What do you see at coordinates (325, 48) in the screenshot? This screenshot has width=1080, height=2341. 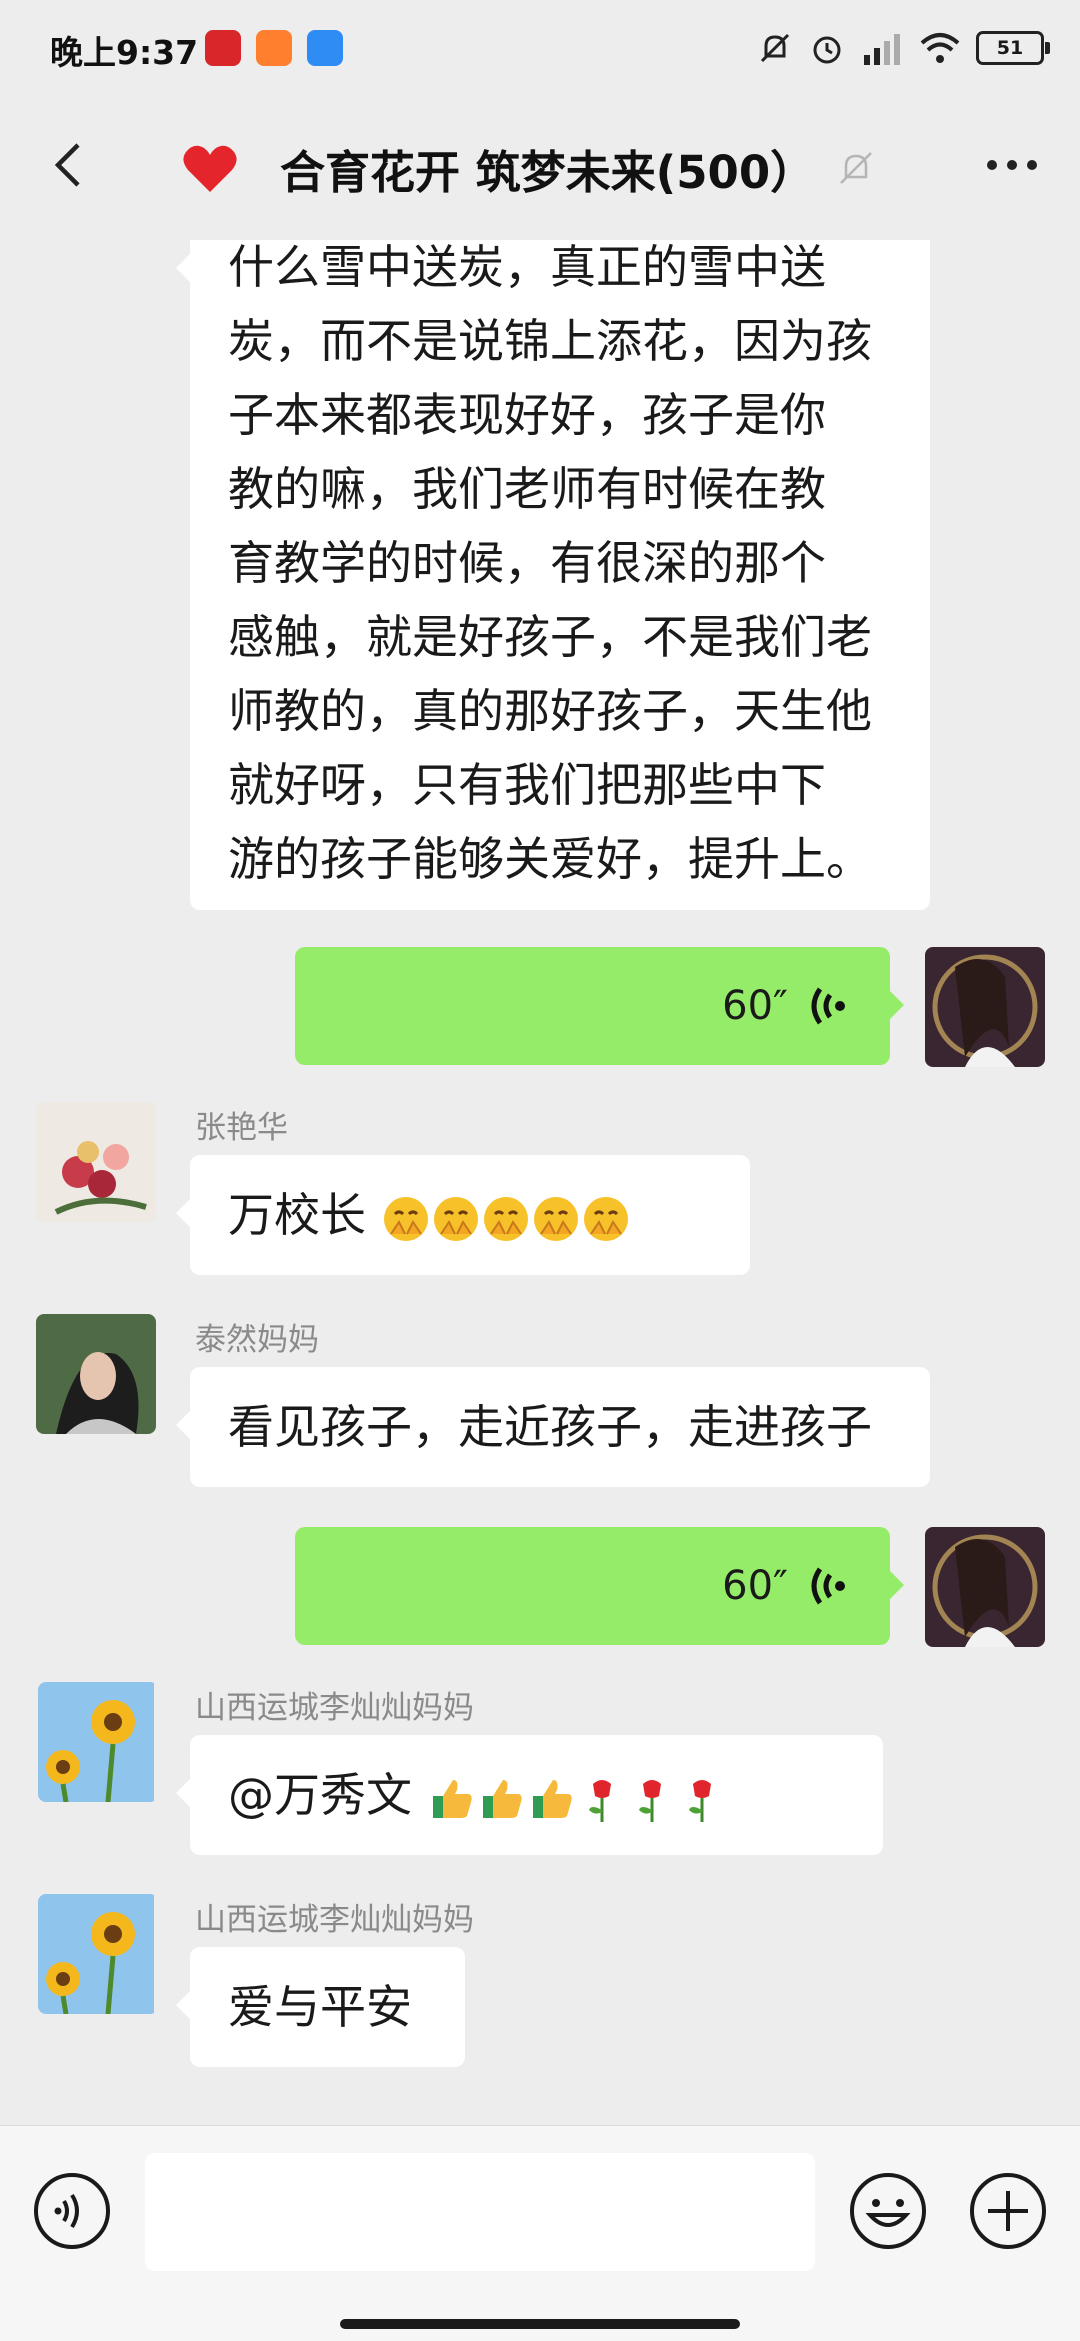 I see `chat-notification-icon` at bounding box center [325, 48].